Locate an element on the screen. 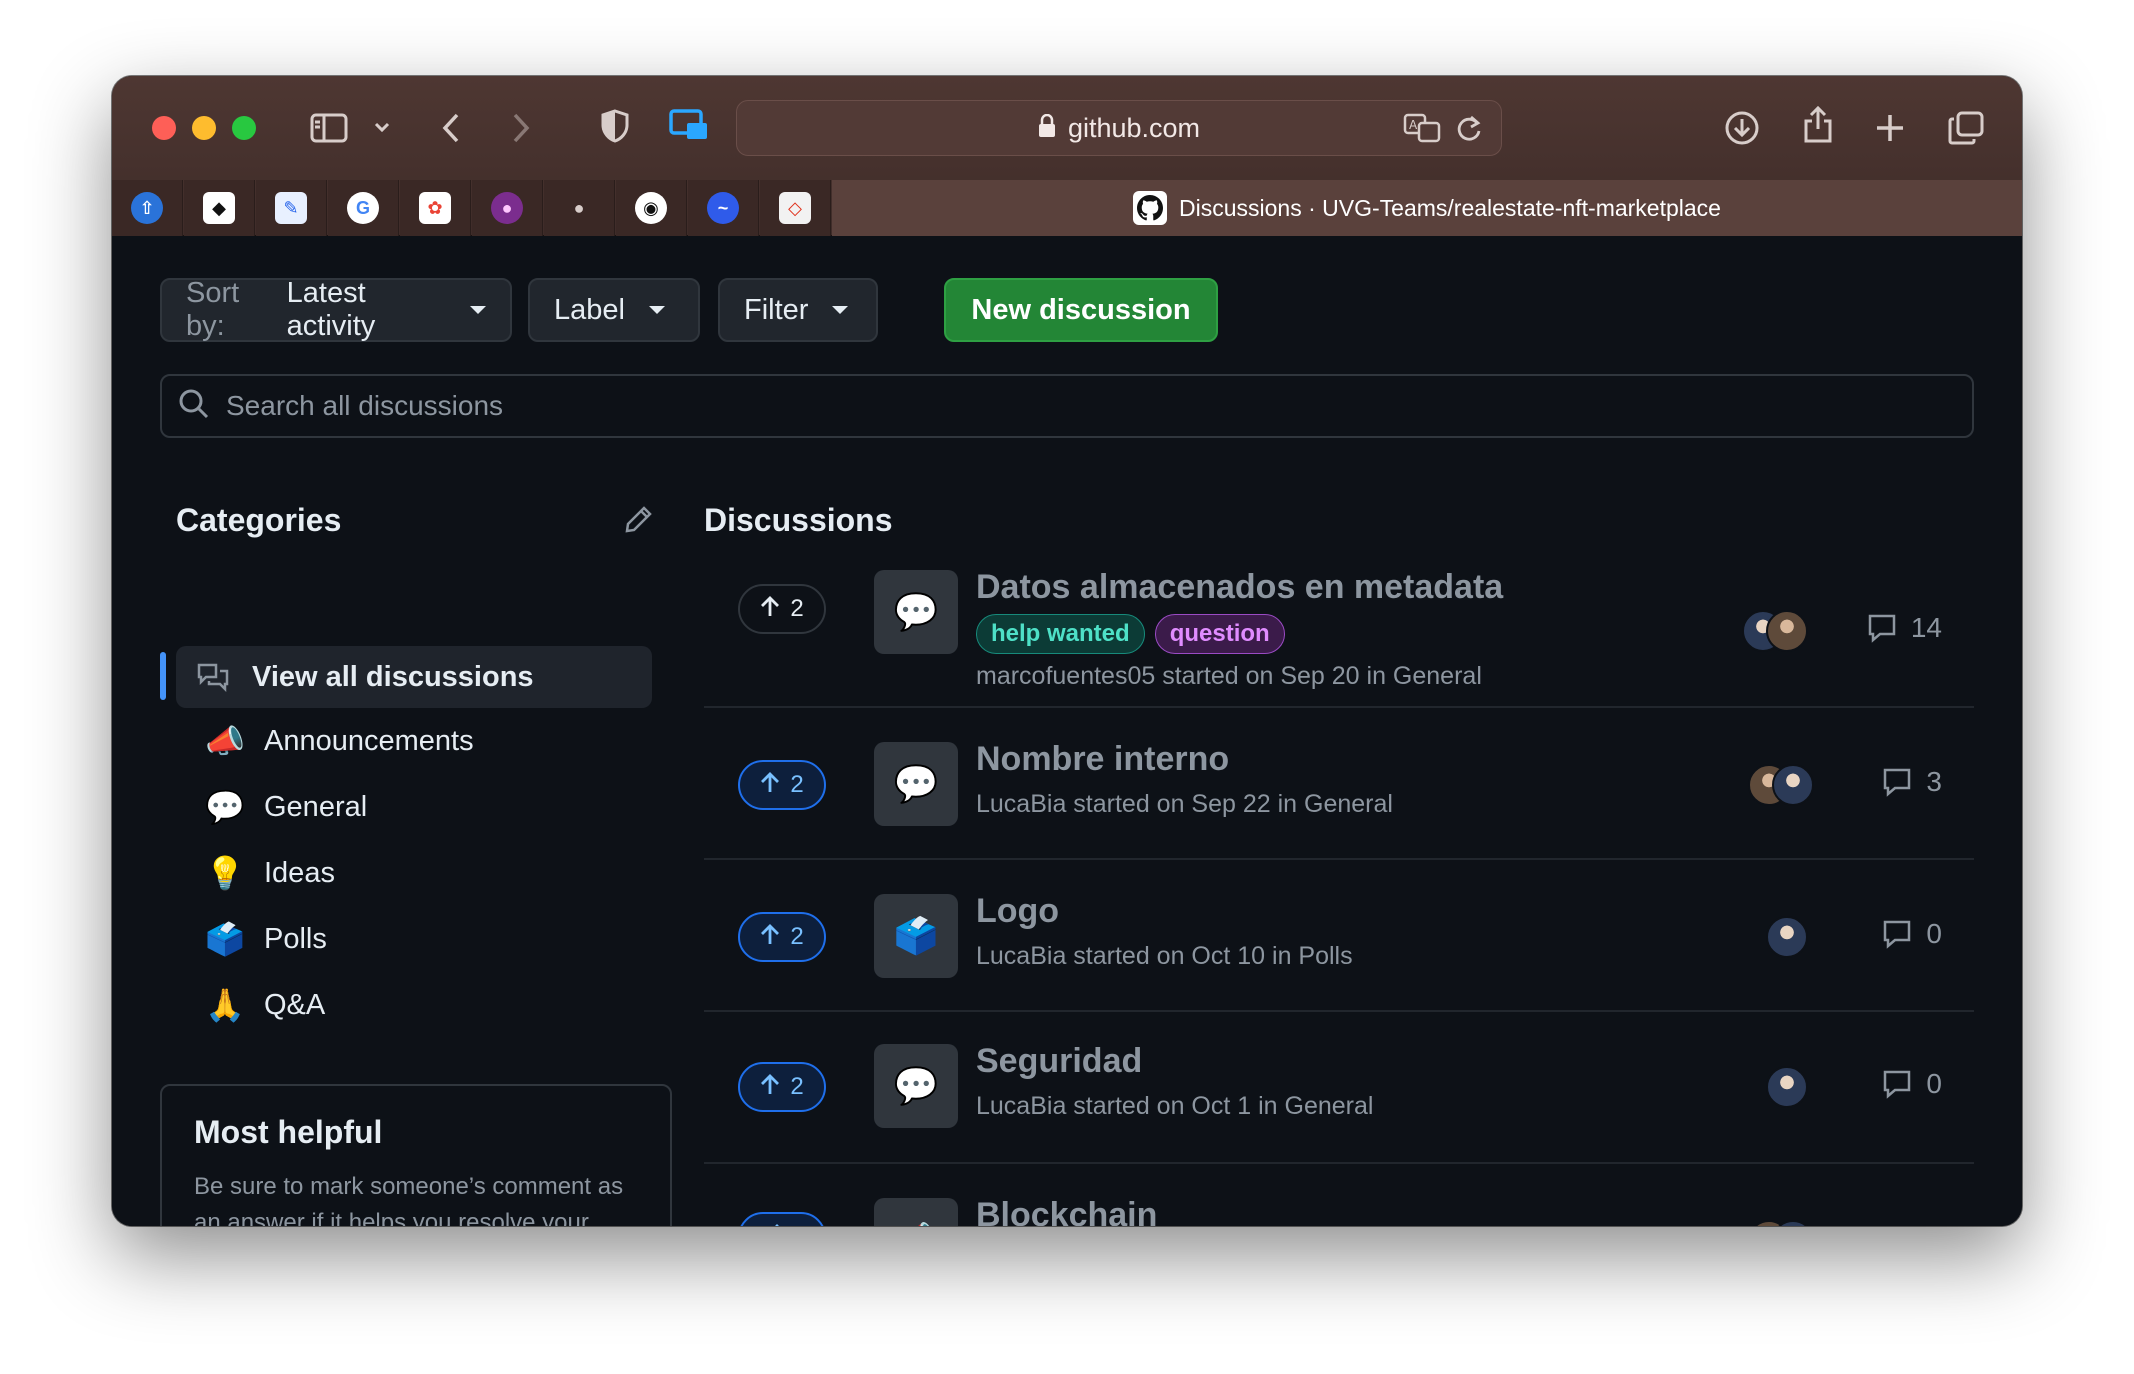  sidebar-toggle-icon is located at coordinates (329, 128).